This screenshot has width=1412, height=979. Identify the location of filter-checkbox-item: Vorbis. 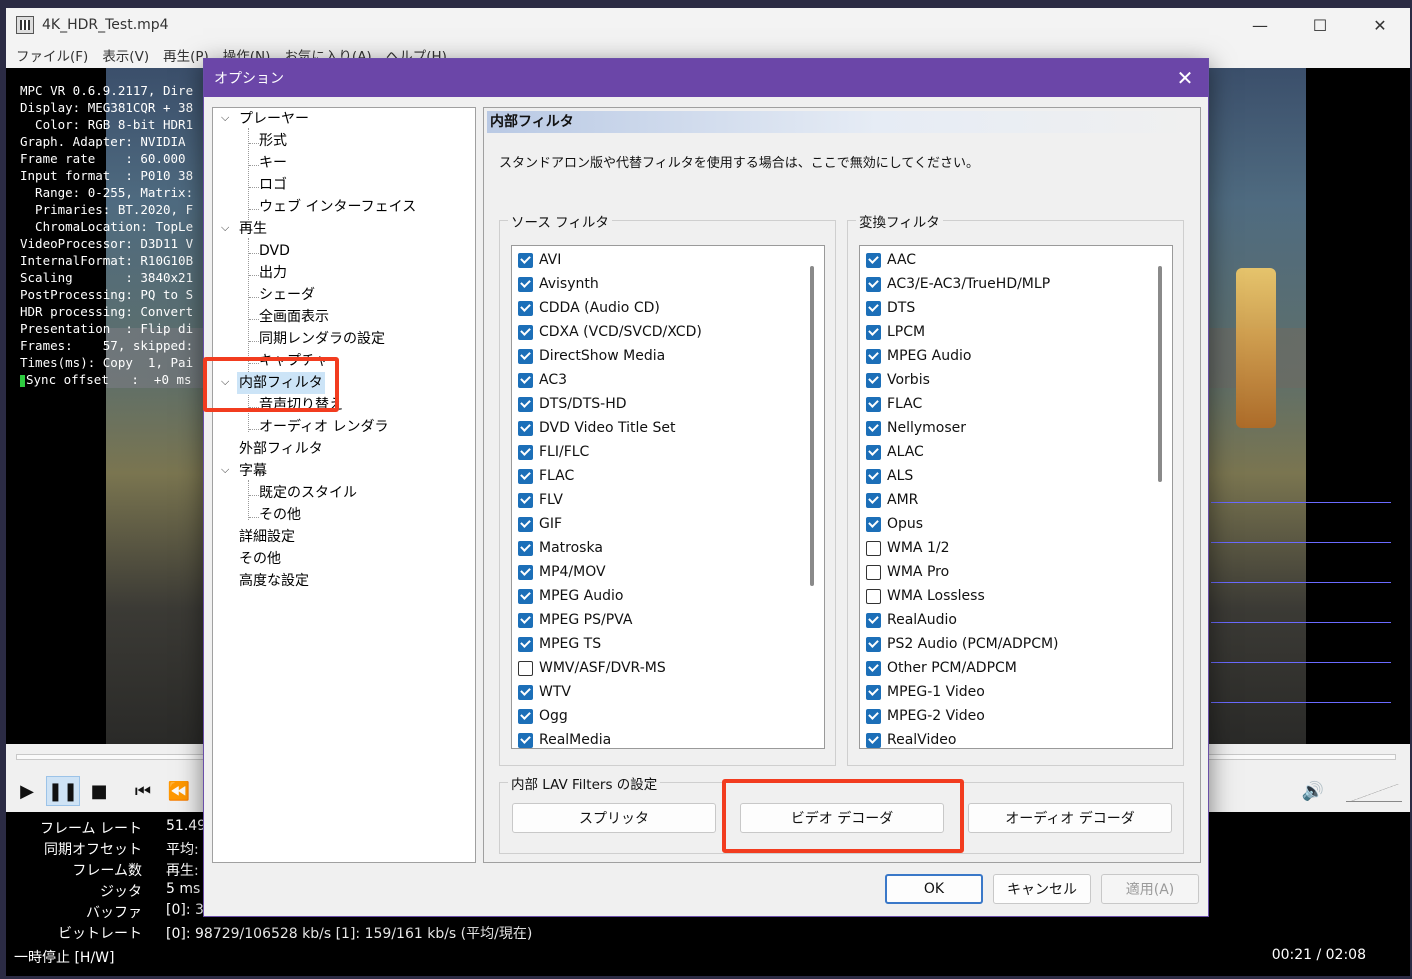
(898, 380).